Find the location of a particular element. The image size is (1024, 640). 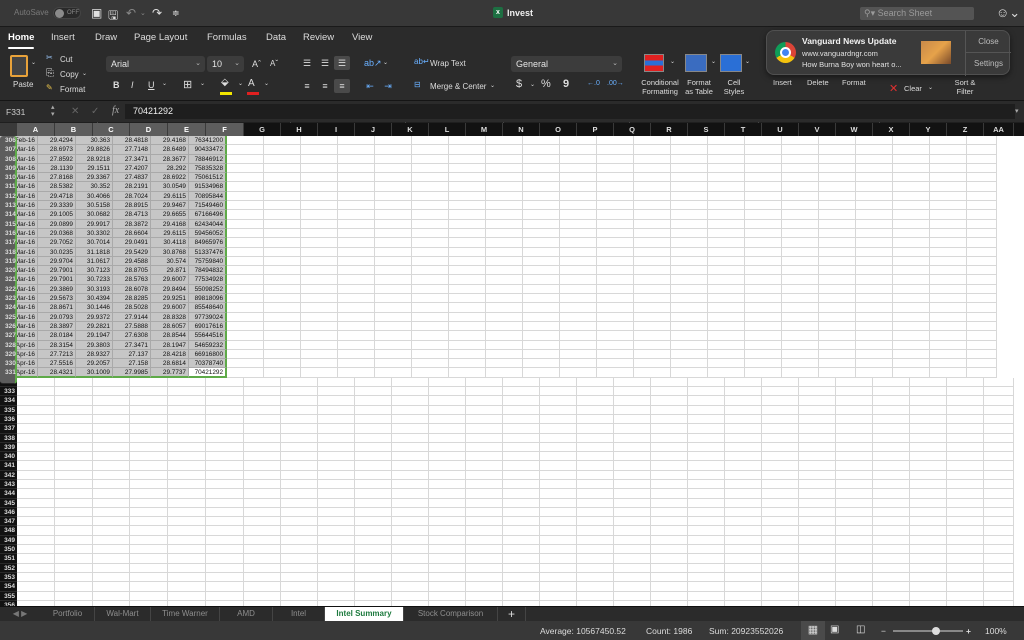

cell-g354 is located at coordinates (262, 587).